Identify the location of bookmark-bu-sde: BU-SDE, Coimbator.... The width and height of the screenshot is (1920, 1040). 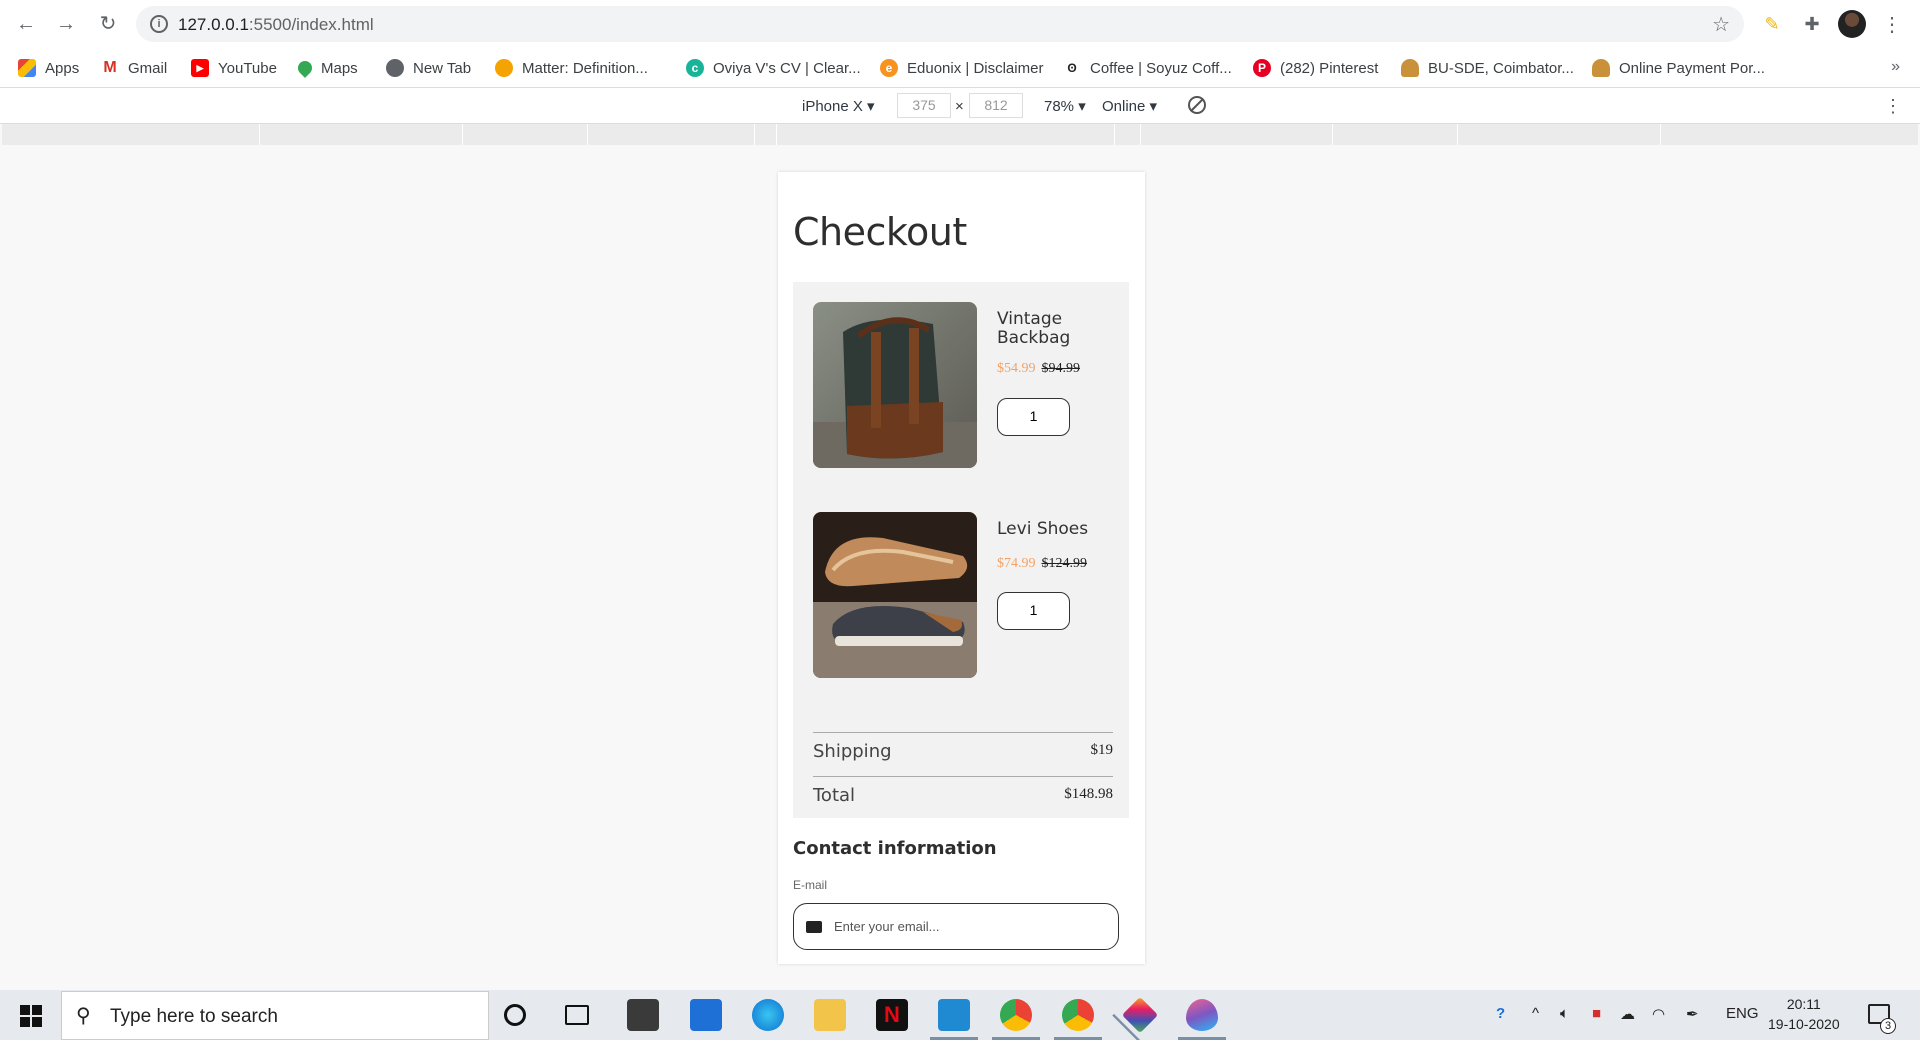
(1487, 68).